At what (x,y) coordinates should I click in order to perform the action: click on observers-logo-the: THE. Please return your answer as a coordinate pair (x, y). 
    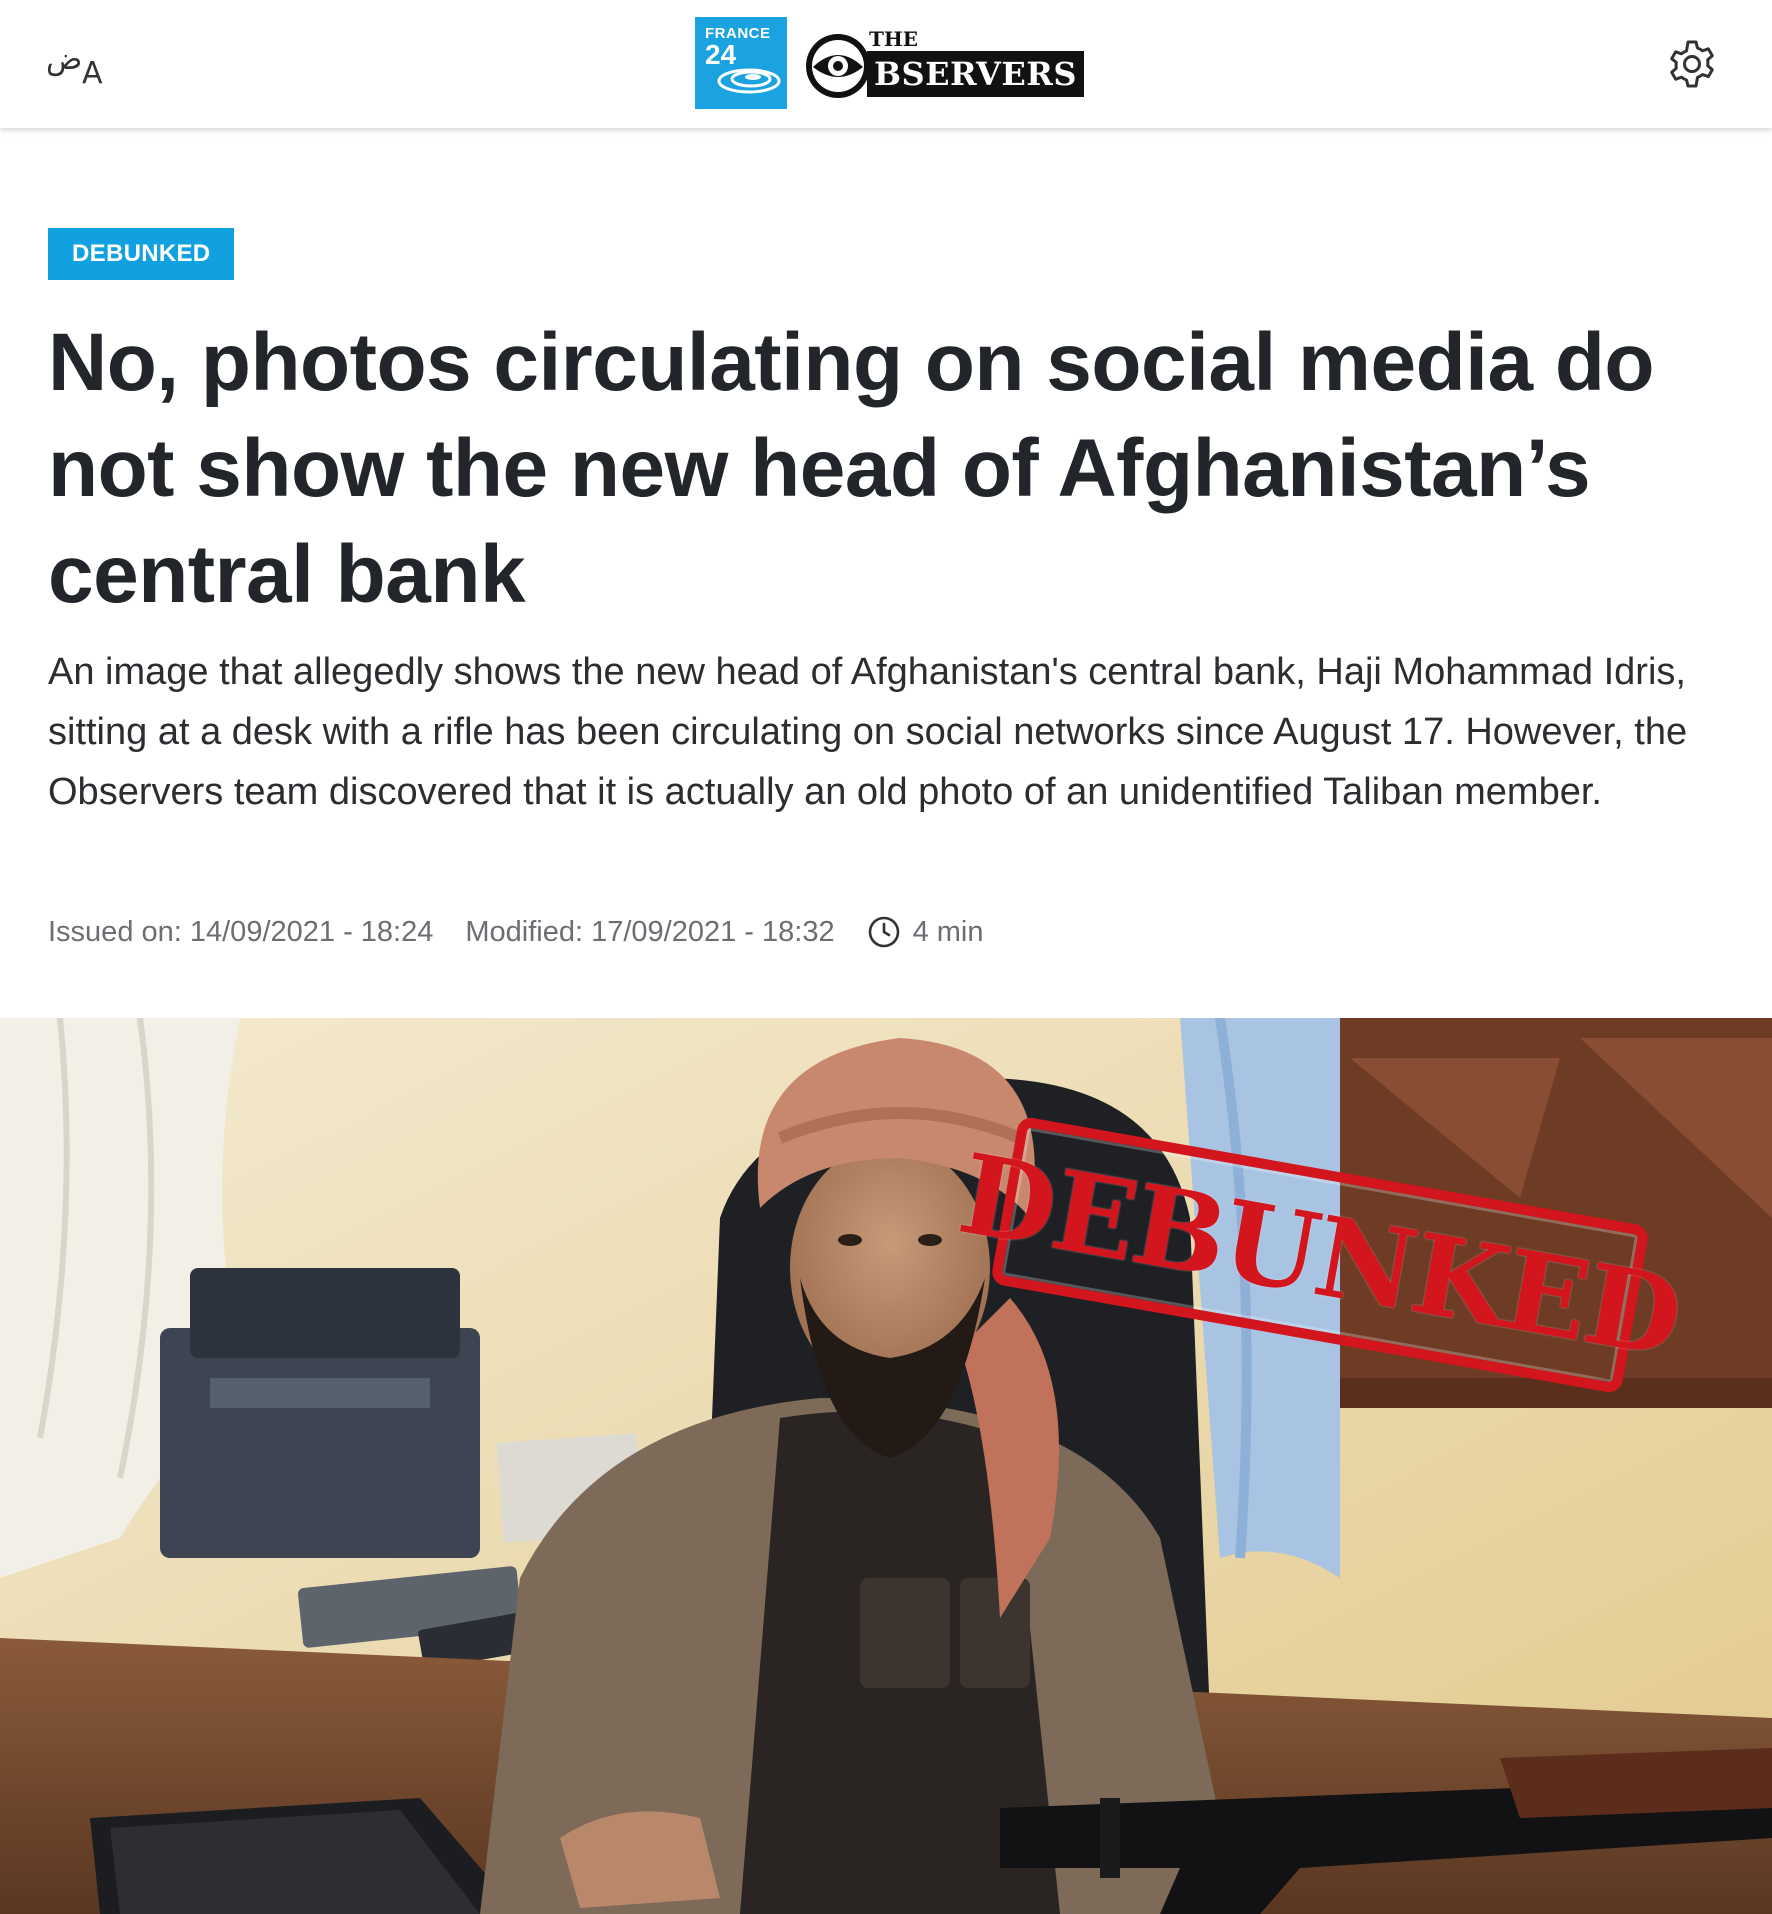
    Looking at the image, I should click on (894, 39).